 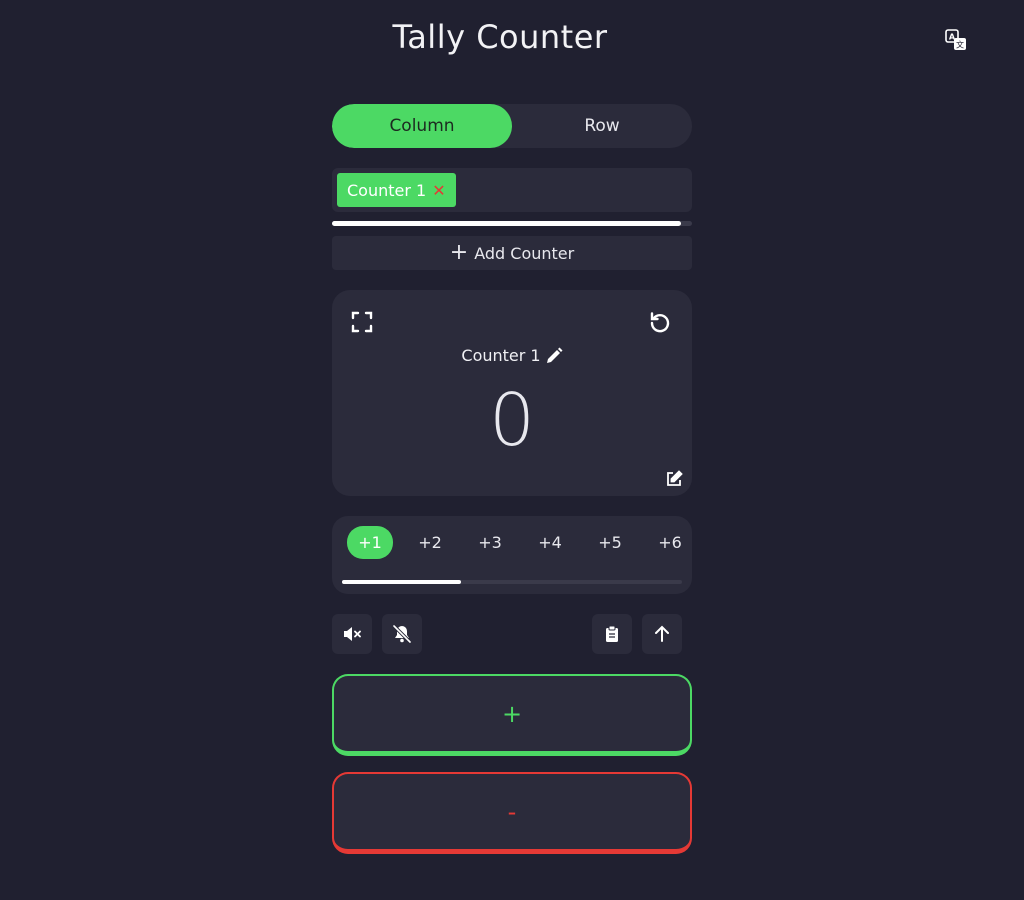 I want to click on increment-label: +, so click(x=512, y=713).